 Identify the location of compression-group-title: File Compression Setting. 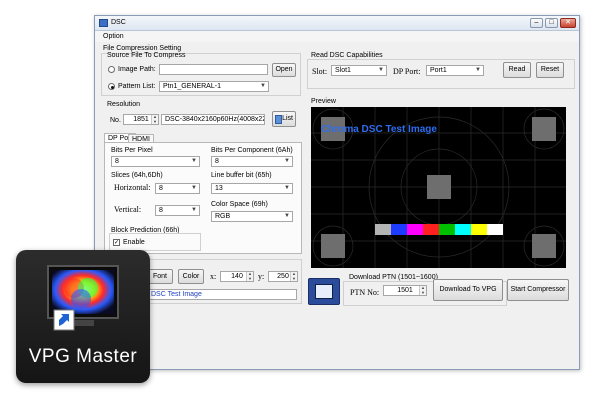
(142, 48).